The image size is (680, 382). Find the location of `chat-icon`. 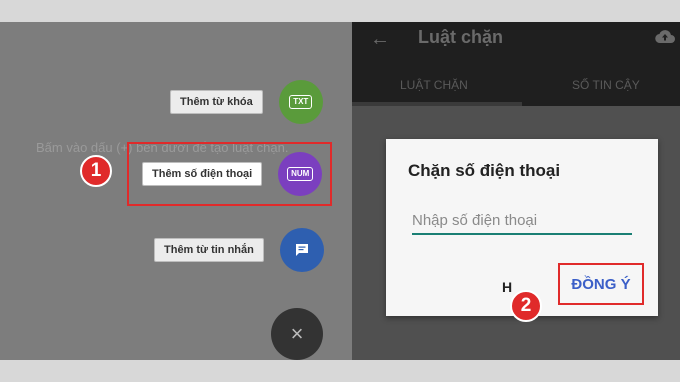

chat-icon is located at coordinates (301, 250).